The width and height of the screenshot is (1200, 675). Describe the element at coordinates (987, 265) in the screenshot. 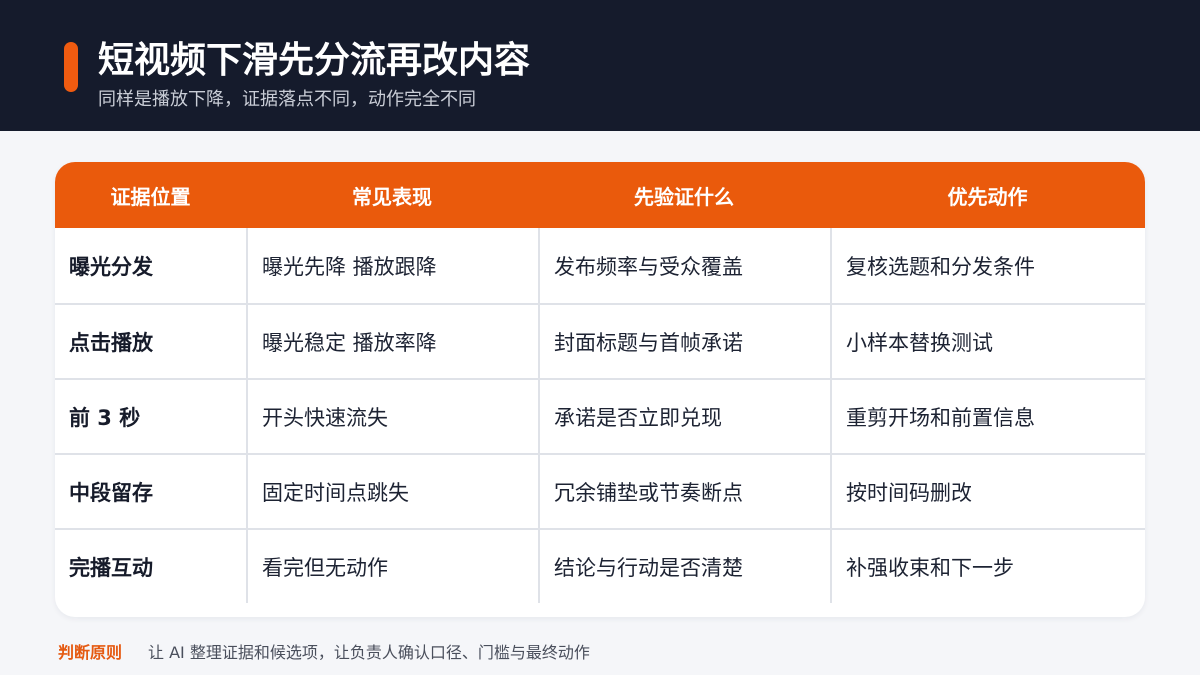

I see `table-cell: 复核选题和分发条件` at that location.